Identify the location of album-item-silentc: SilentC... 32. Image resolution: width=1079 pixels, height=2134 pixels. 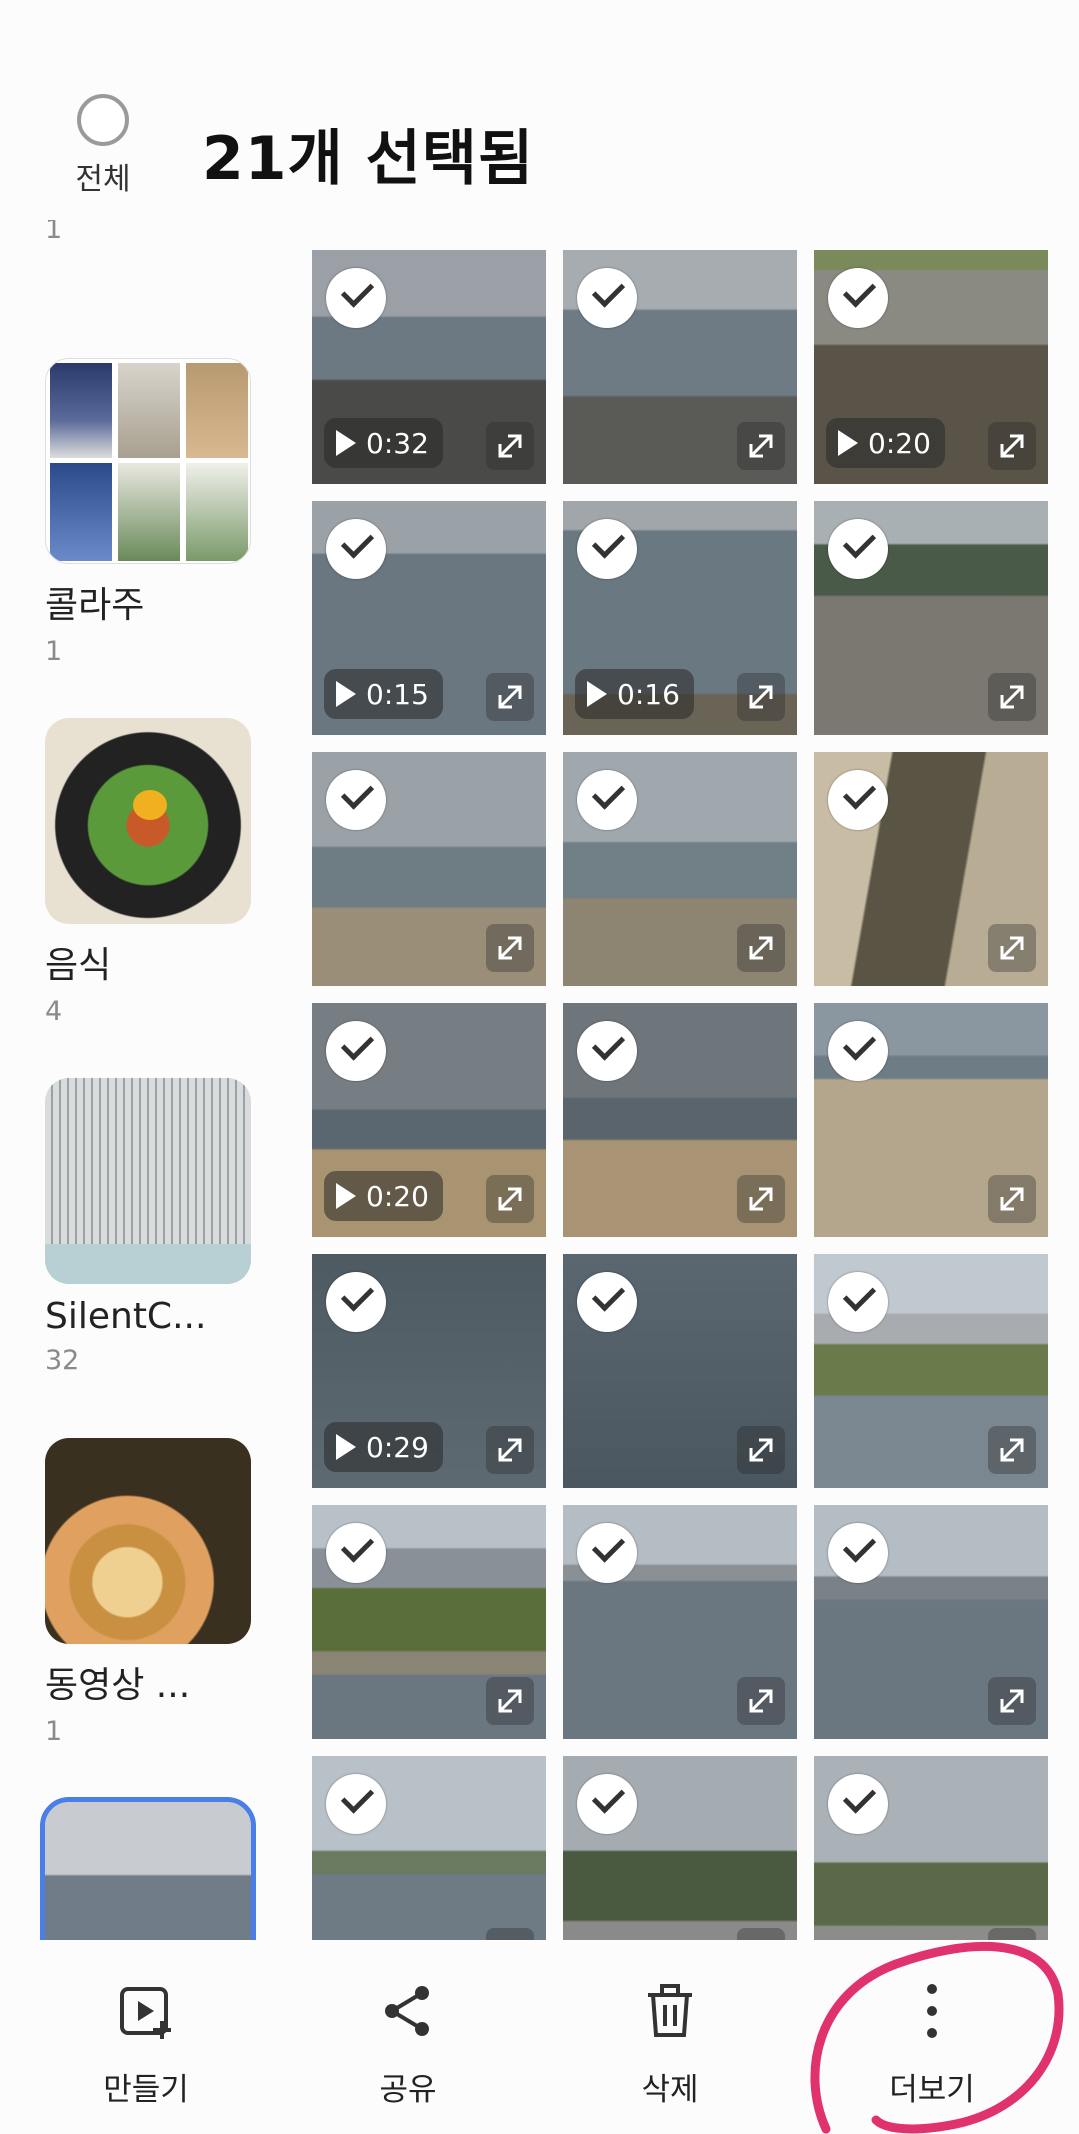
(149, 1227).